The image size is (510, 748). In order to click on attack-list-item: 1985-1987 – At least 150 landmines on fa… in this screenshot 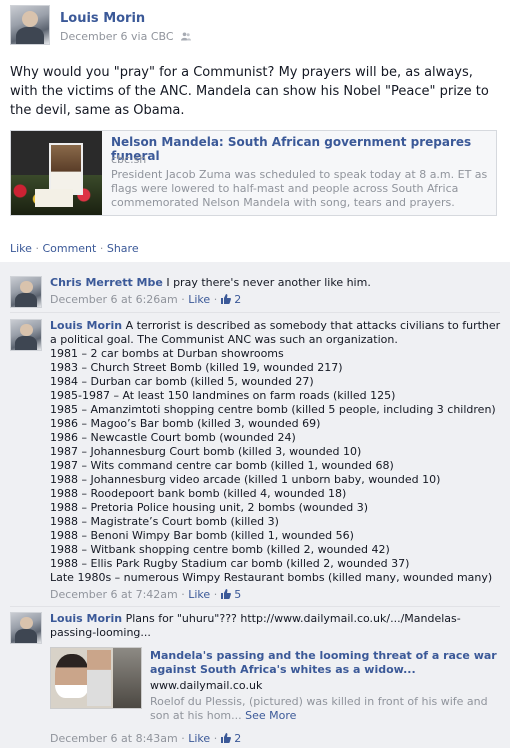, I will do `click(223, 395)`.